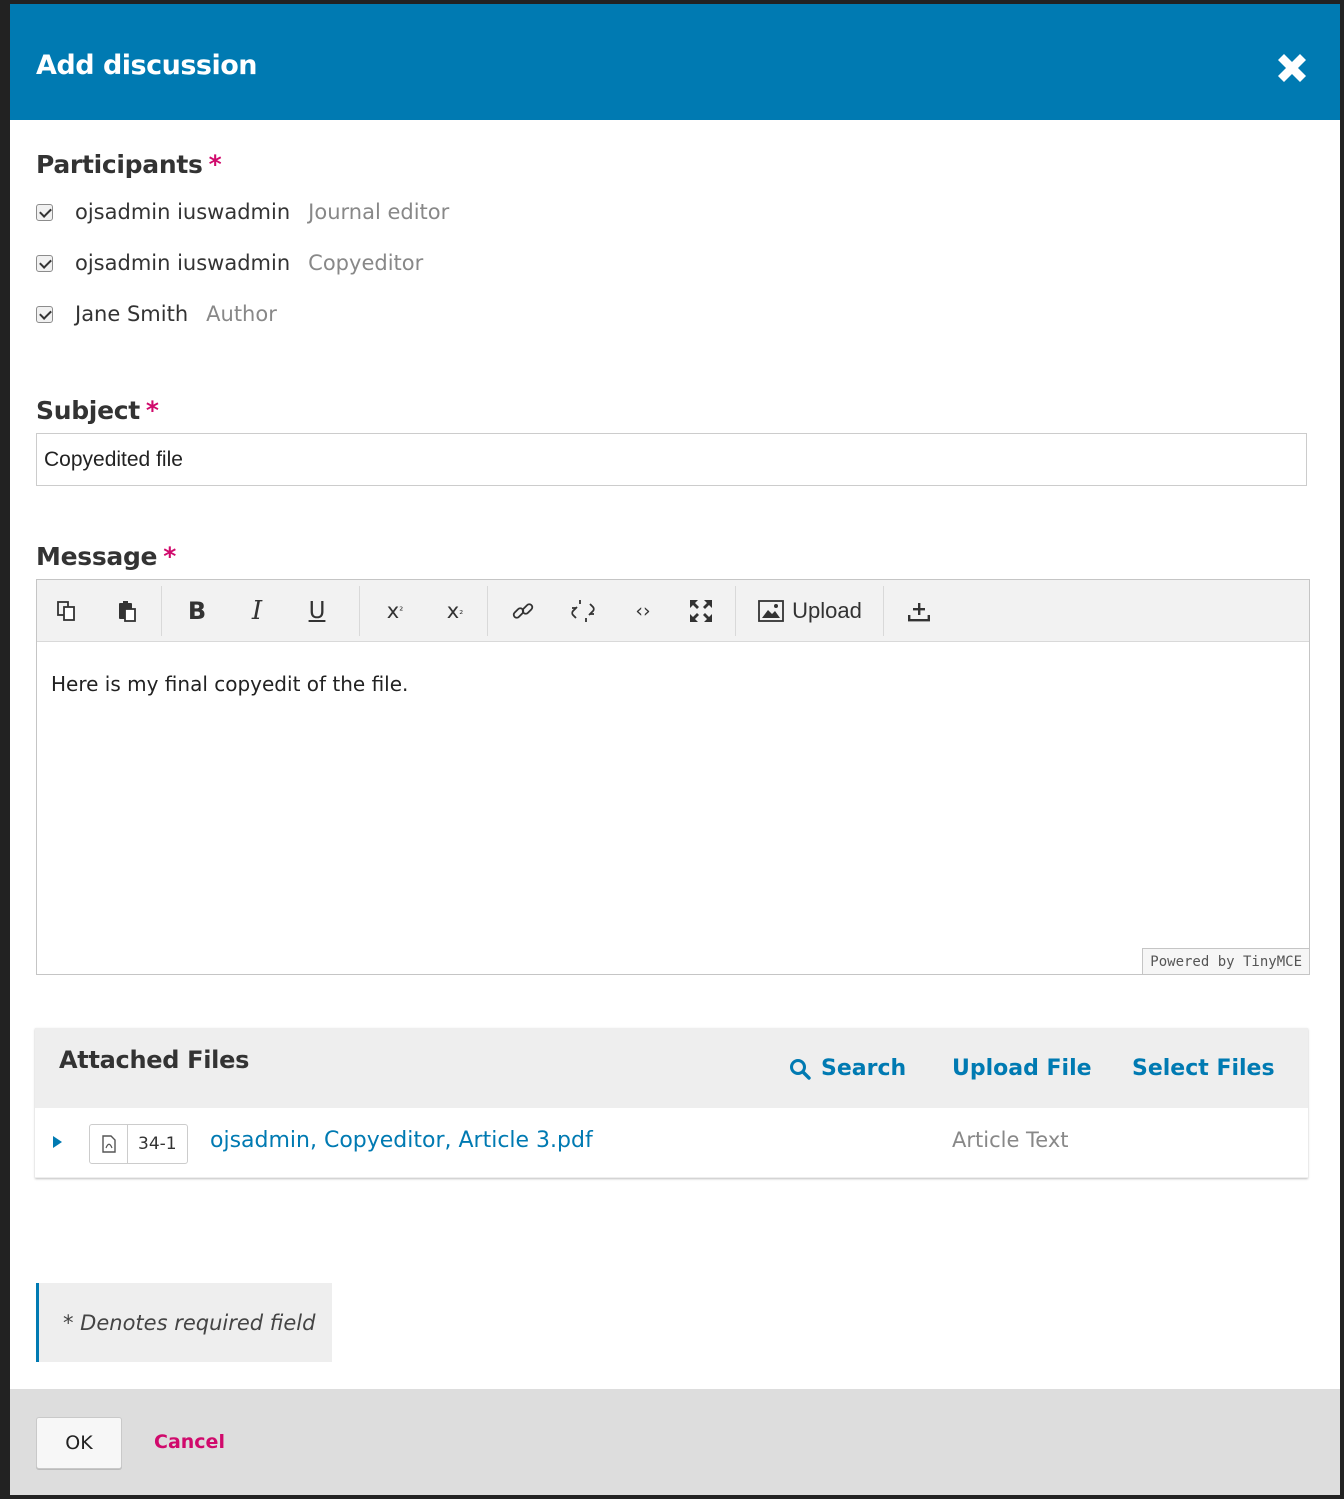 The image size is (1344, 1499). Describe the element at coordinates (129, 164) in the screenshot. I see `participants-label: Participants *` at that location.